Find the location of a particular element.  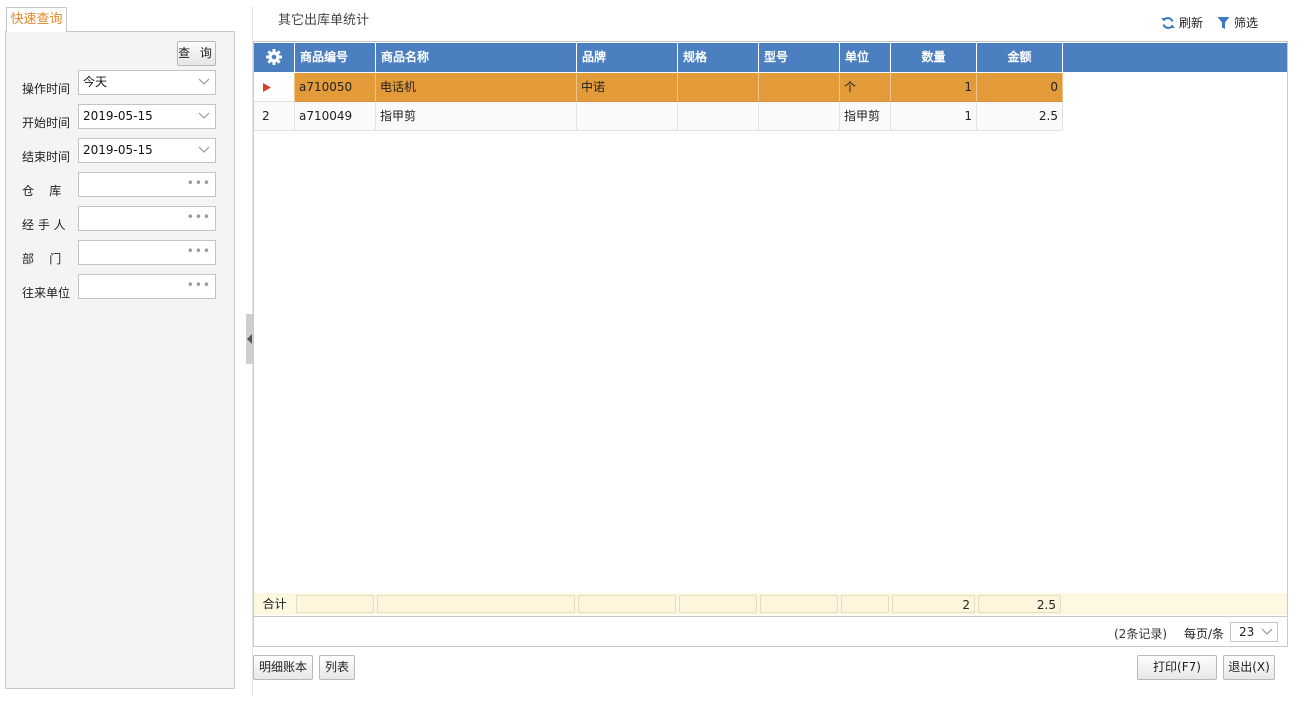

start-time-select: 2019-05-15 is located at coordinates (147, 116).